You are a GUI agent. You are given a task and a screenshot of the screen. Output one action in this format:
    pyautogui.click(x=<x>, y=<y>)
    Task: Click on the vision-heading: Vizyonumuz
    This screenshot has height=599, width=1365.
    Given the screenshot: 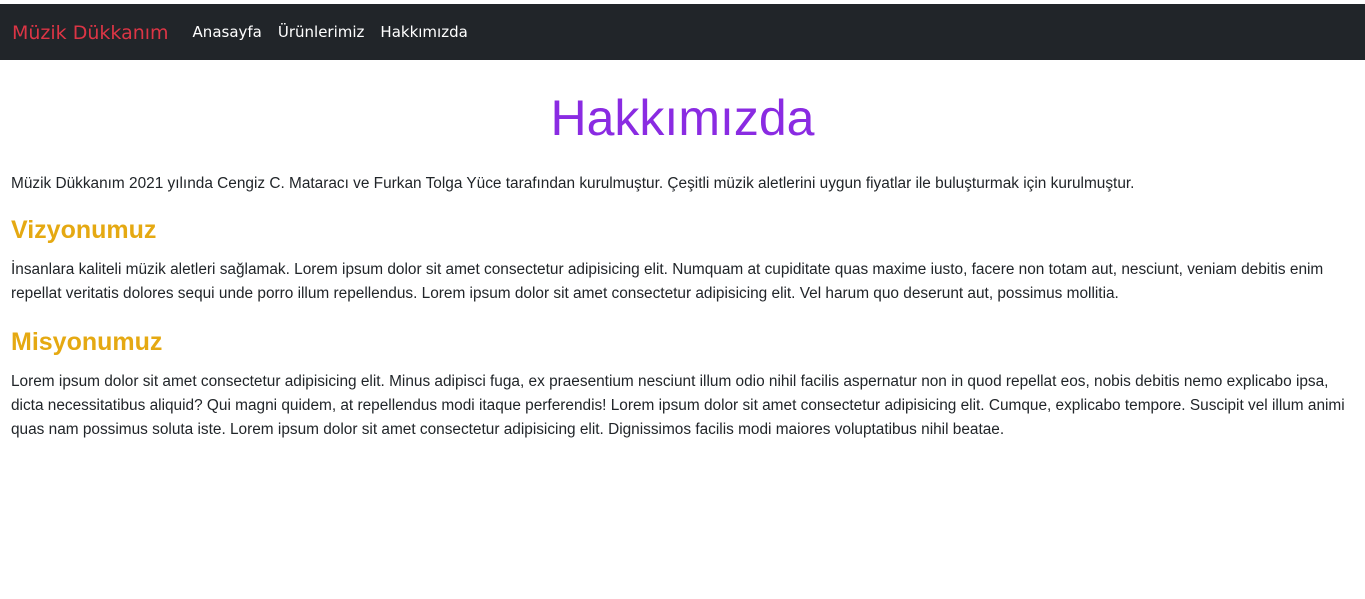 What is the action you would take?
    pyautogui.click(x=84, y=230)
    